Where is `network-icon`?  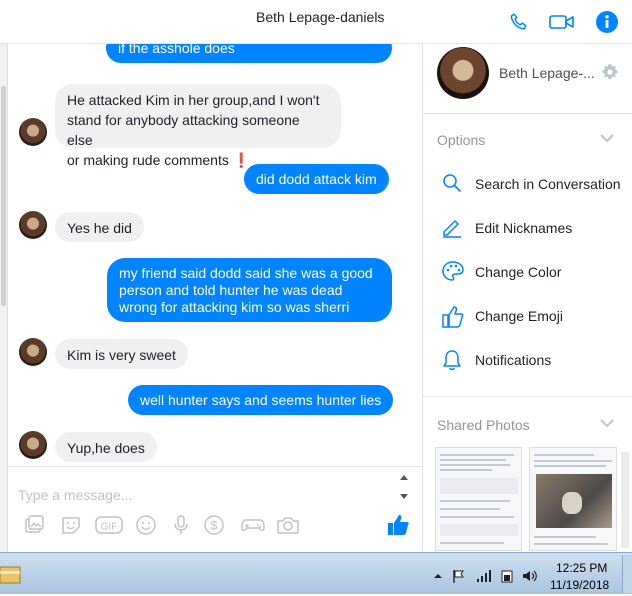 network-icon is located at coordinates (483, 575).